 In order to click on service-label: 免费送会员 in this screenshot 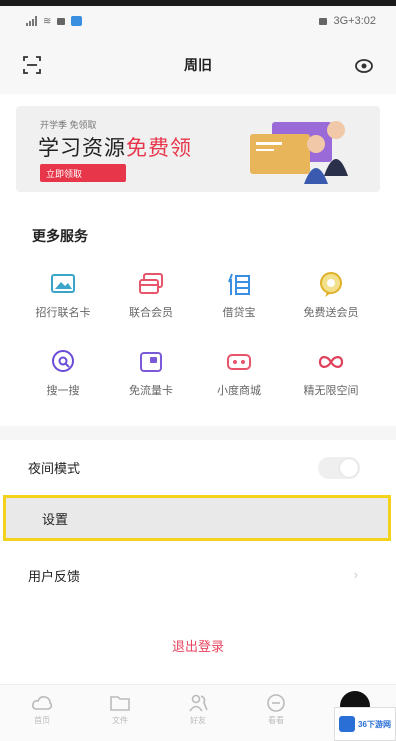, I will do `click(331, 313)`.